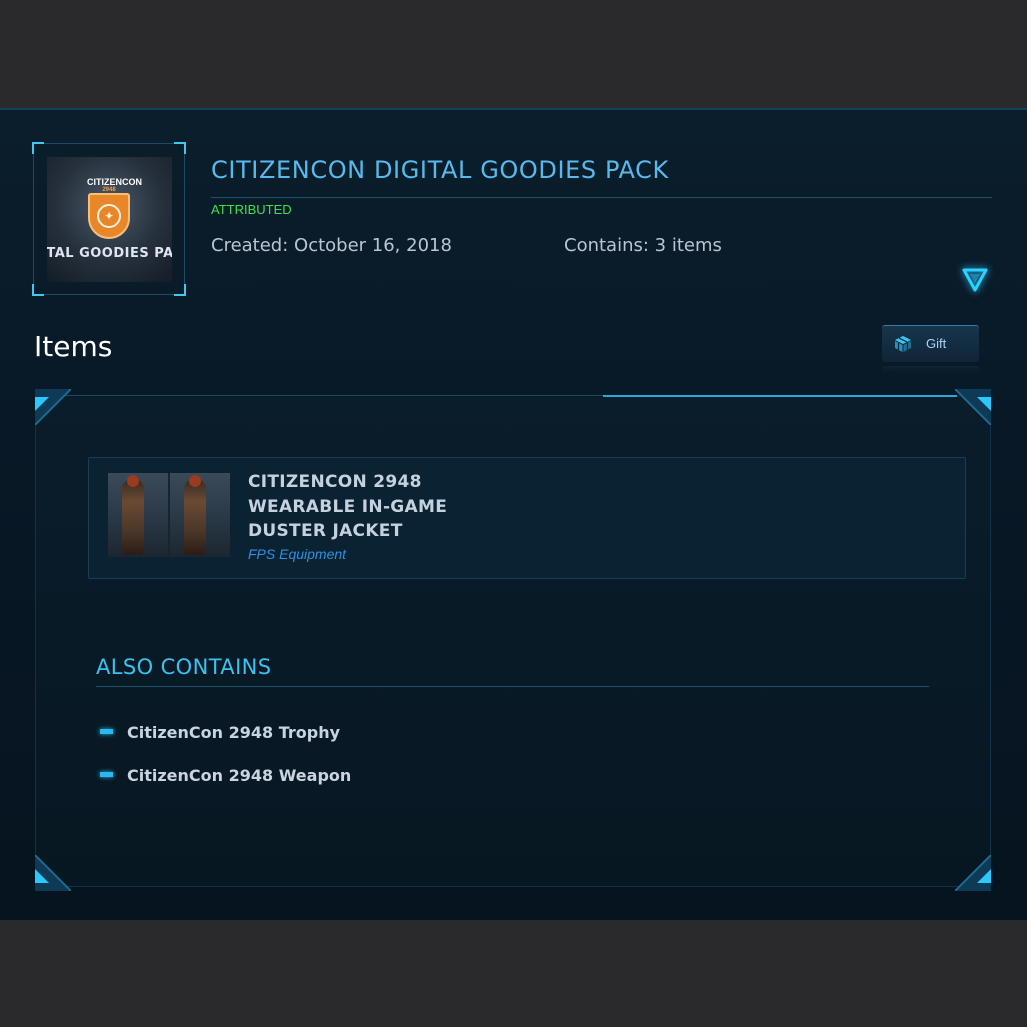  Describe the element at coordinates (331, 245) in the screenshot. I see `created-date: Created: October 16, 2018` at that location.